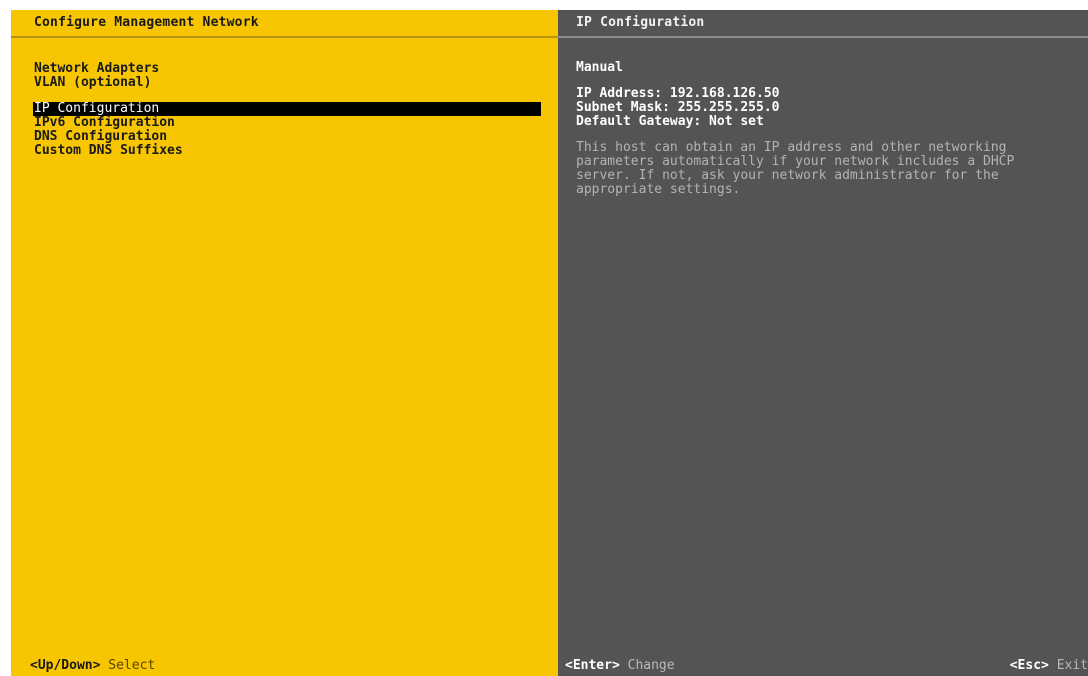 This screenshot has height=676, width=1088. What do you see at coordinates (1072, 665) in the screenshot?
I see `exit-action-label: Exit` at bounding box center [1072, 665].